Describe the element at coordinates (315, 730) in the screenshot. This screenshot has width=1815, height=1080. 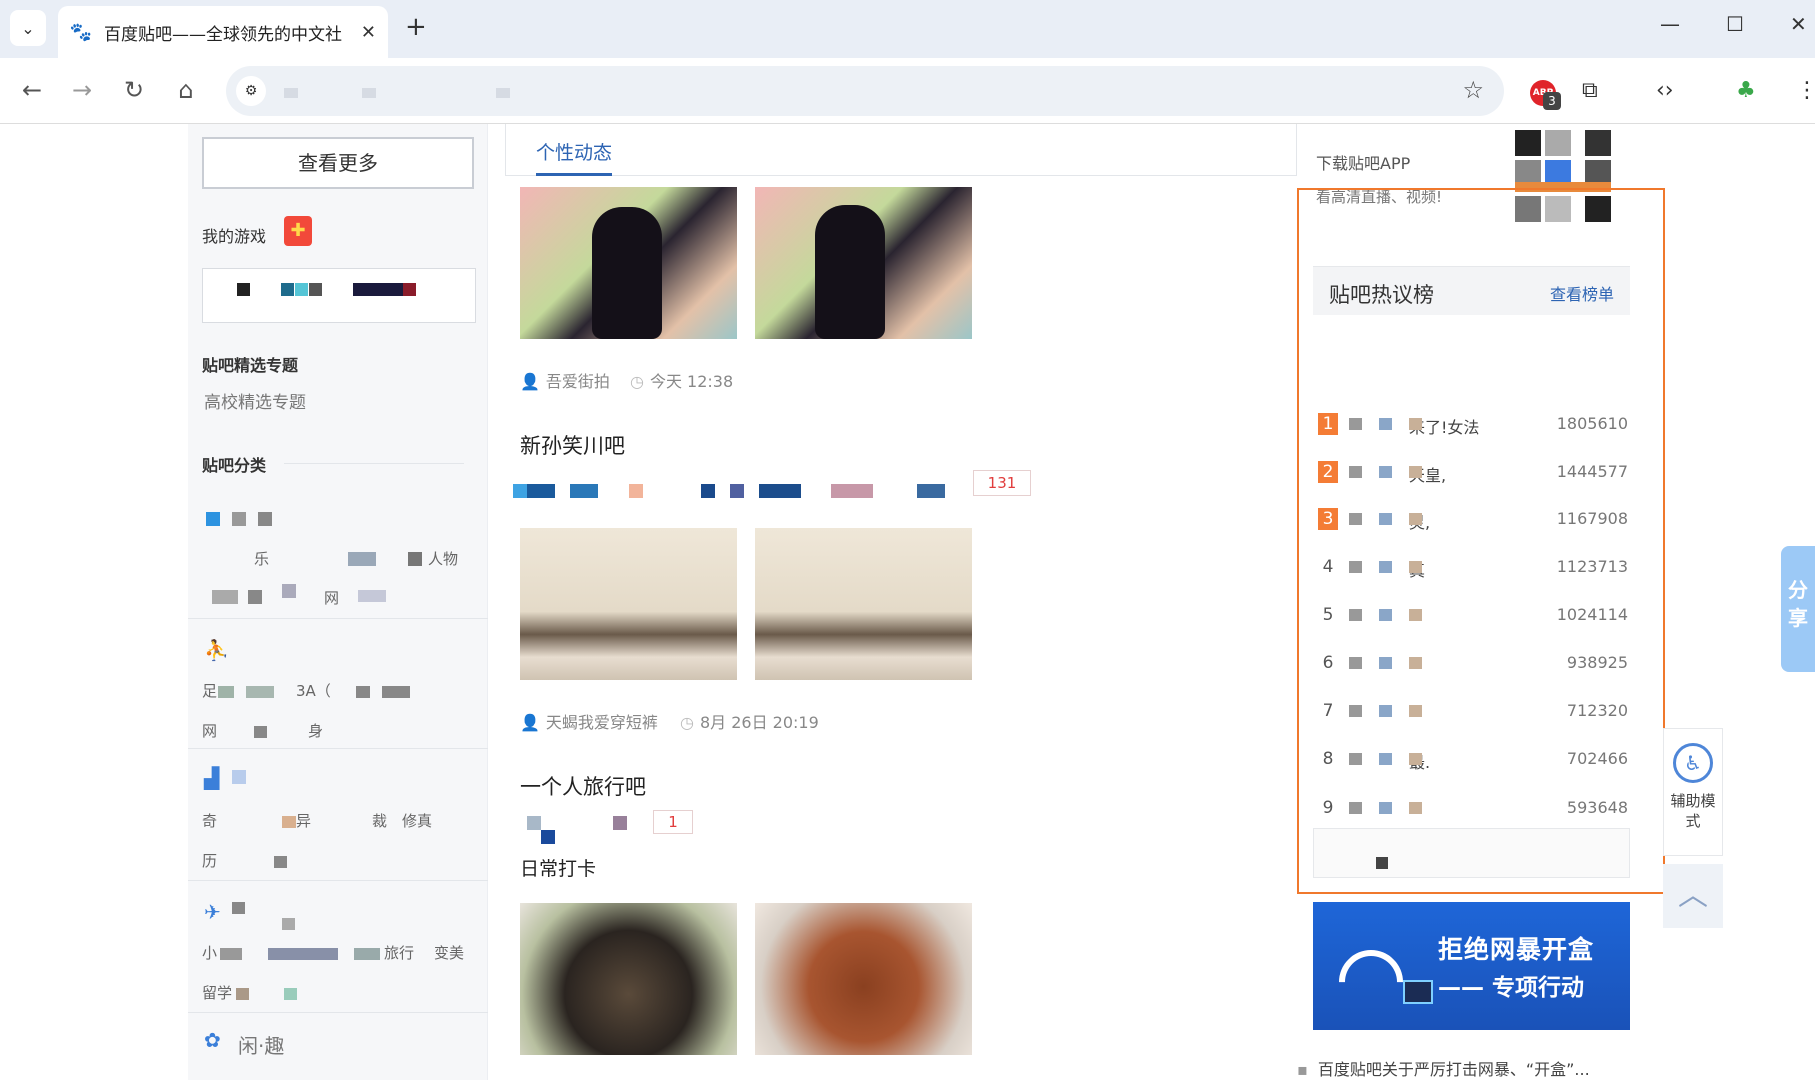
I see `category-link: 身` at that location.